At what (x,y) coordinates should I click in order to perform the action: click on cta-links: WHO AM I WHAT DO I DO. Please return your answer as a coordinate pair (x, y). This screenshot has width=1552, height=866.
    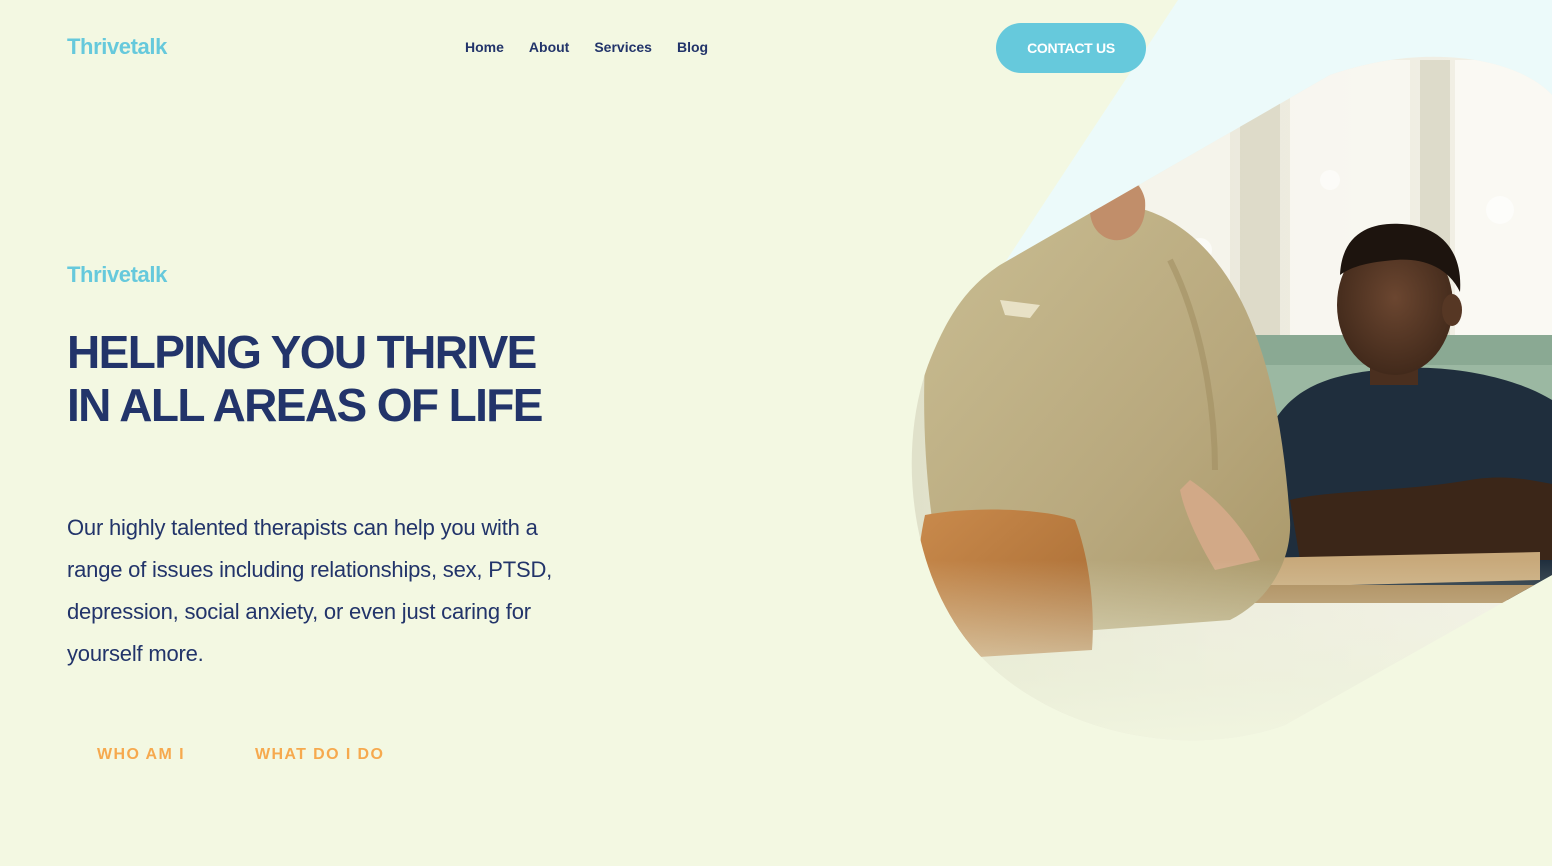
    Looking at the image, I should click on (240, 755).